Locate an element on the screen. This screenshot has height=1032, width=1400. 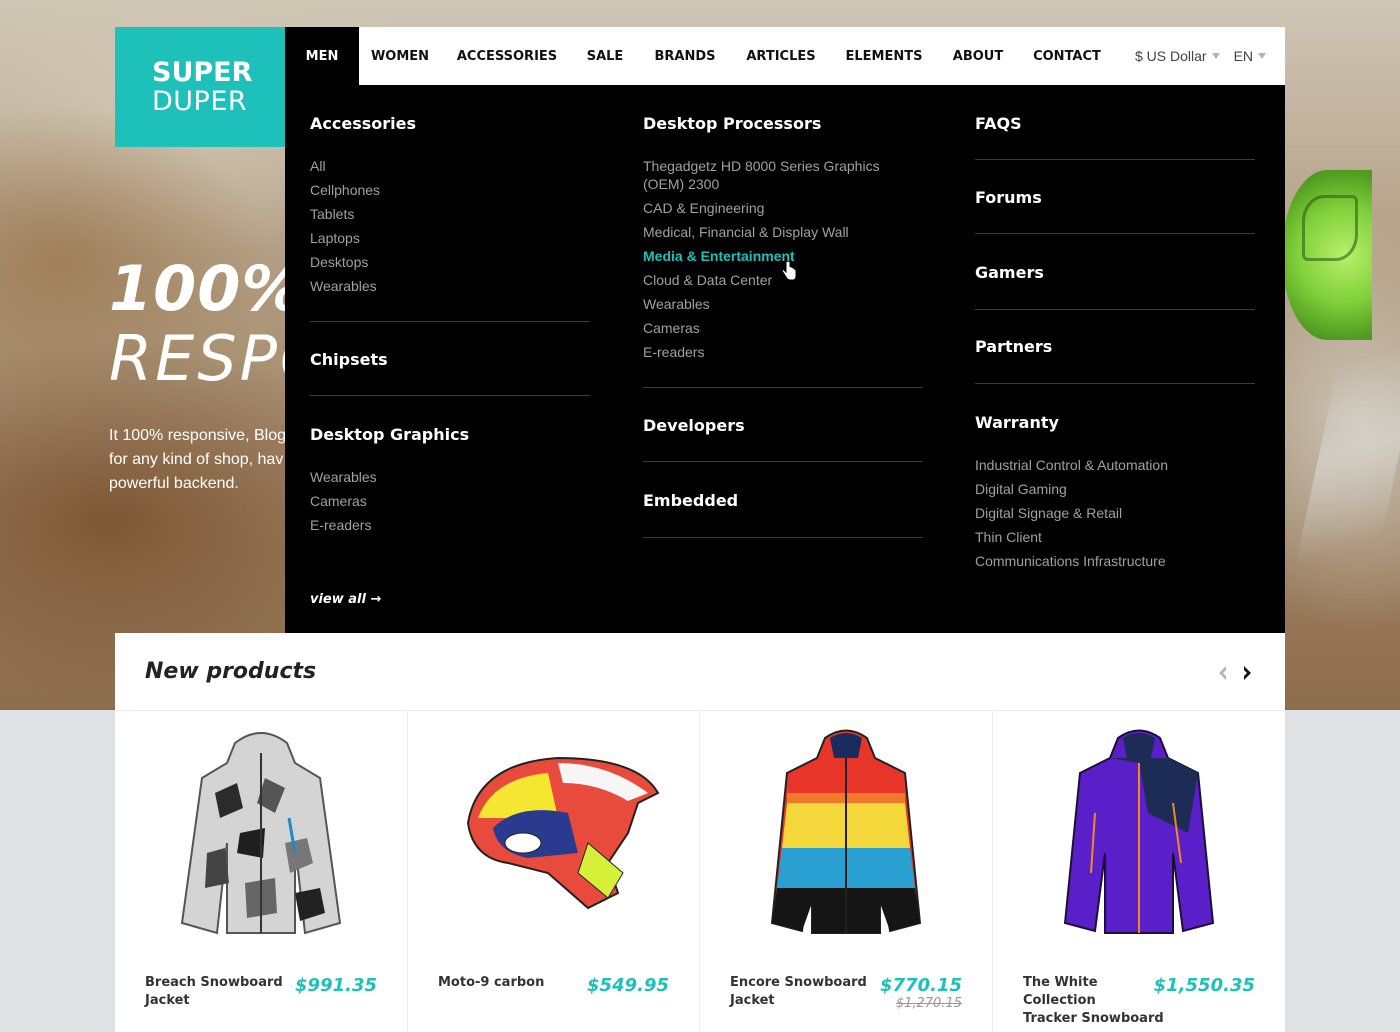
menu-item-digital-signage: Digital Signage & Retail is located at coordinates (1048, 513).